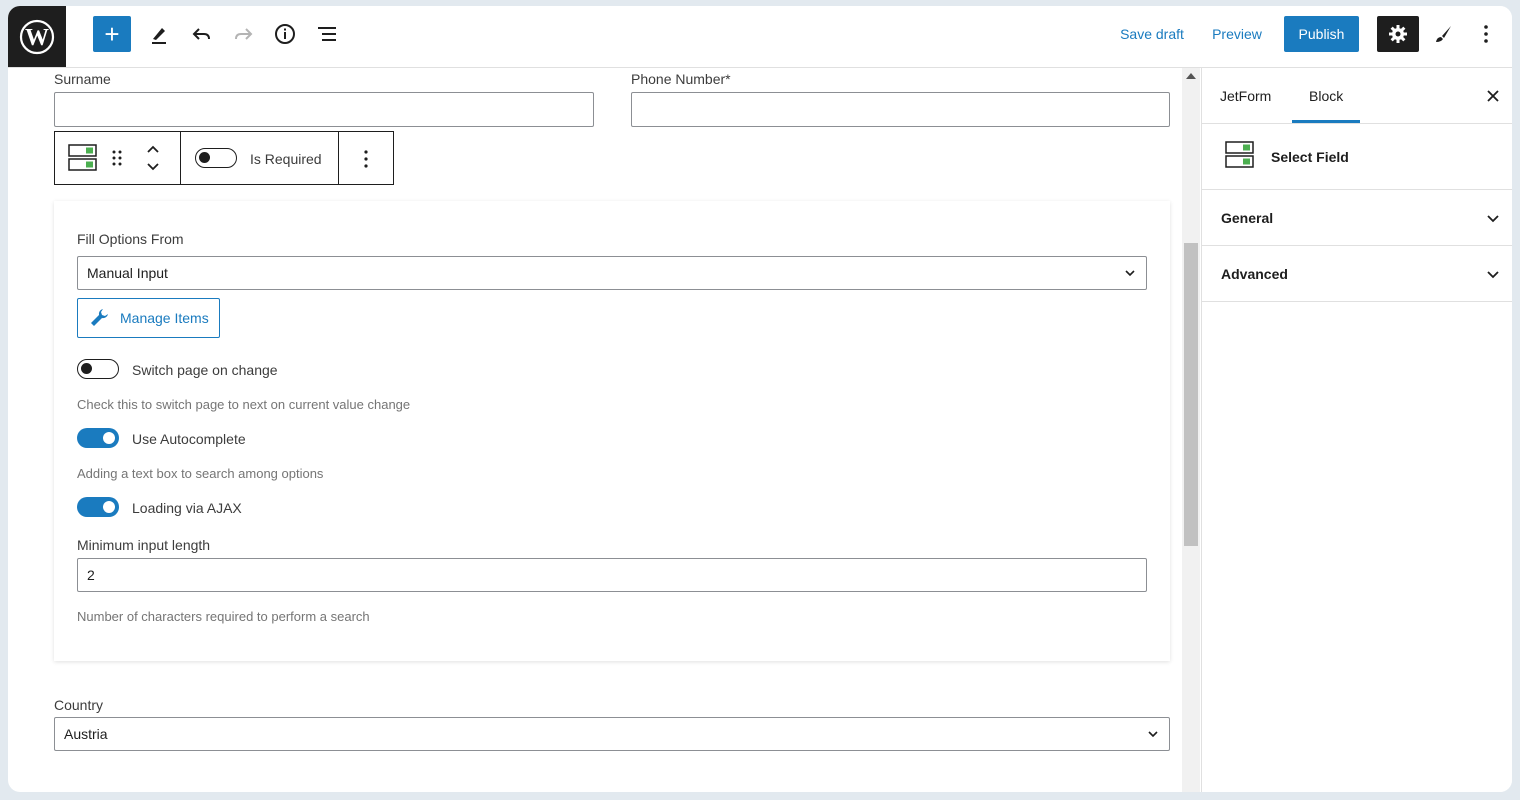 This screenshot has width=1520, height=800. What do you see at coordinates (127, 273) in the screenshot?
I see `fill-options-value: Manual Input` at bounding box center [127, 273].